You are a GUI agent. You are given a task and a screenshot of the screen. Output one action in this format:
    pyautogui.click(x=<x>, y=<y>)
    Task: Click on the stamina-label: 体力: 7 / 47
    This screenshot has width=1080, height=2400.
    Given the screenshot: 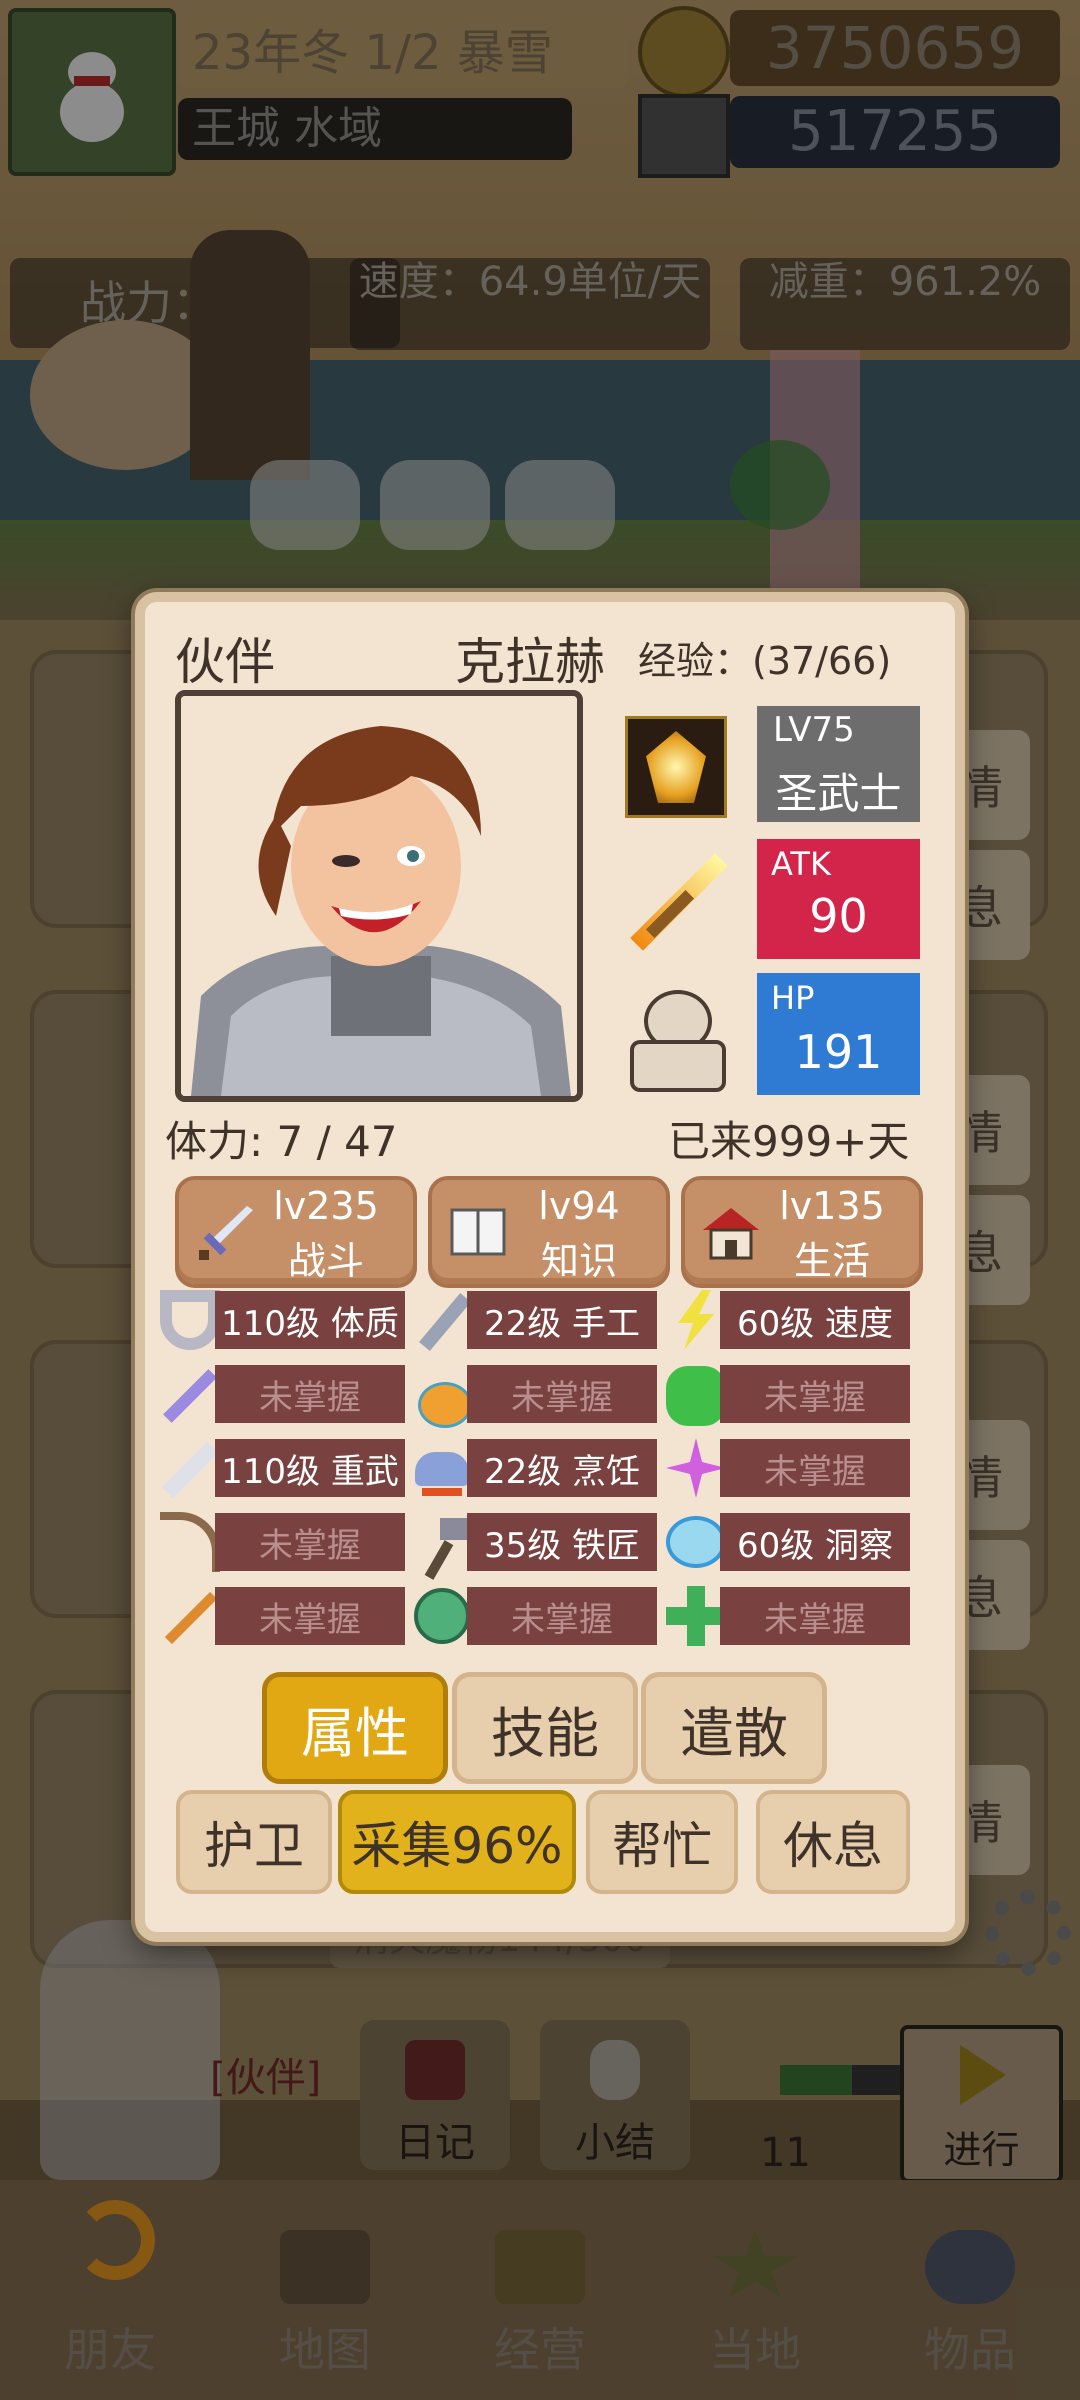 What is the action you would take?
    pyautogui.click(x=281, y=1141)
    